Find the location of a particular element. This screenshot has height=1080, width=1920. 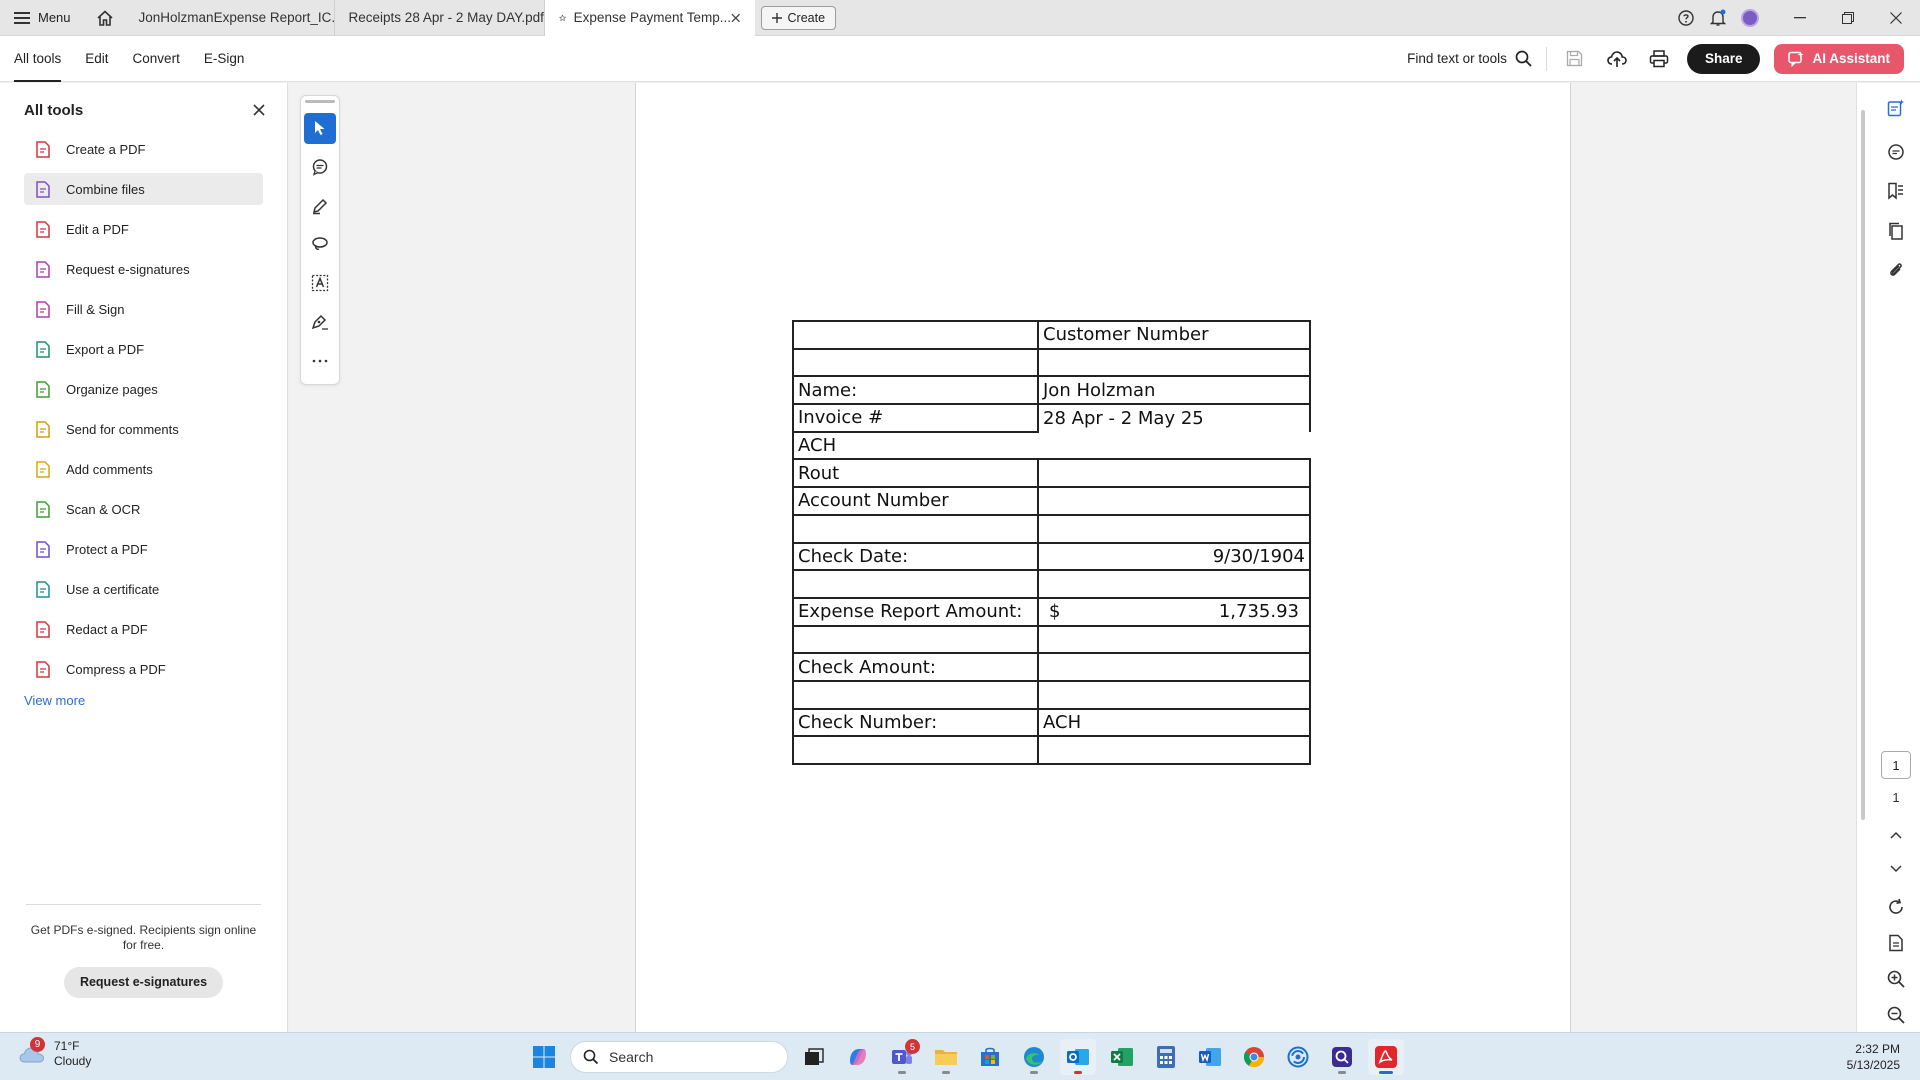

calculator-app is located at coordinates (1166, 1057).